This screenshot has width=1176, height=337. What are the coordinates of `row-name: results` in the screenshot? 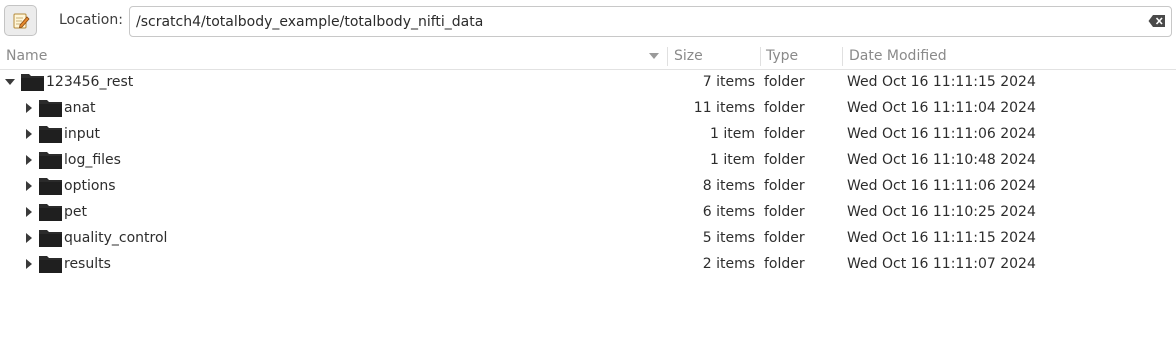 It's located at (87, 264).